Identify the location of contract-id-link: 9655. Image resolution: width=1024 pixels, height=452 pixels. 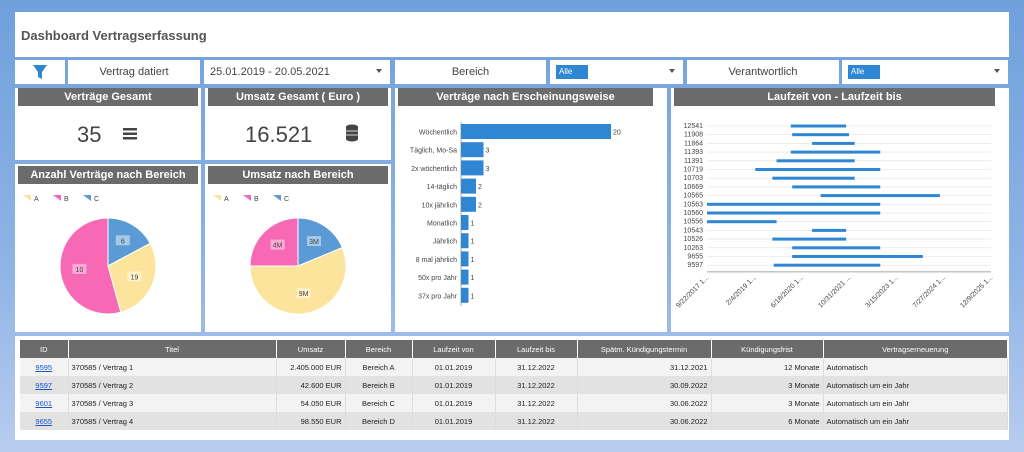
(43, 421).